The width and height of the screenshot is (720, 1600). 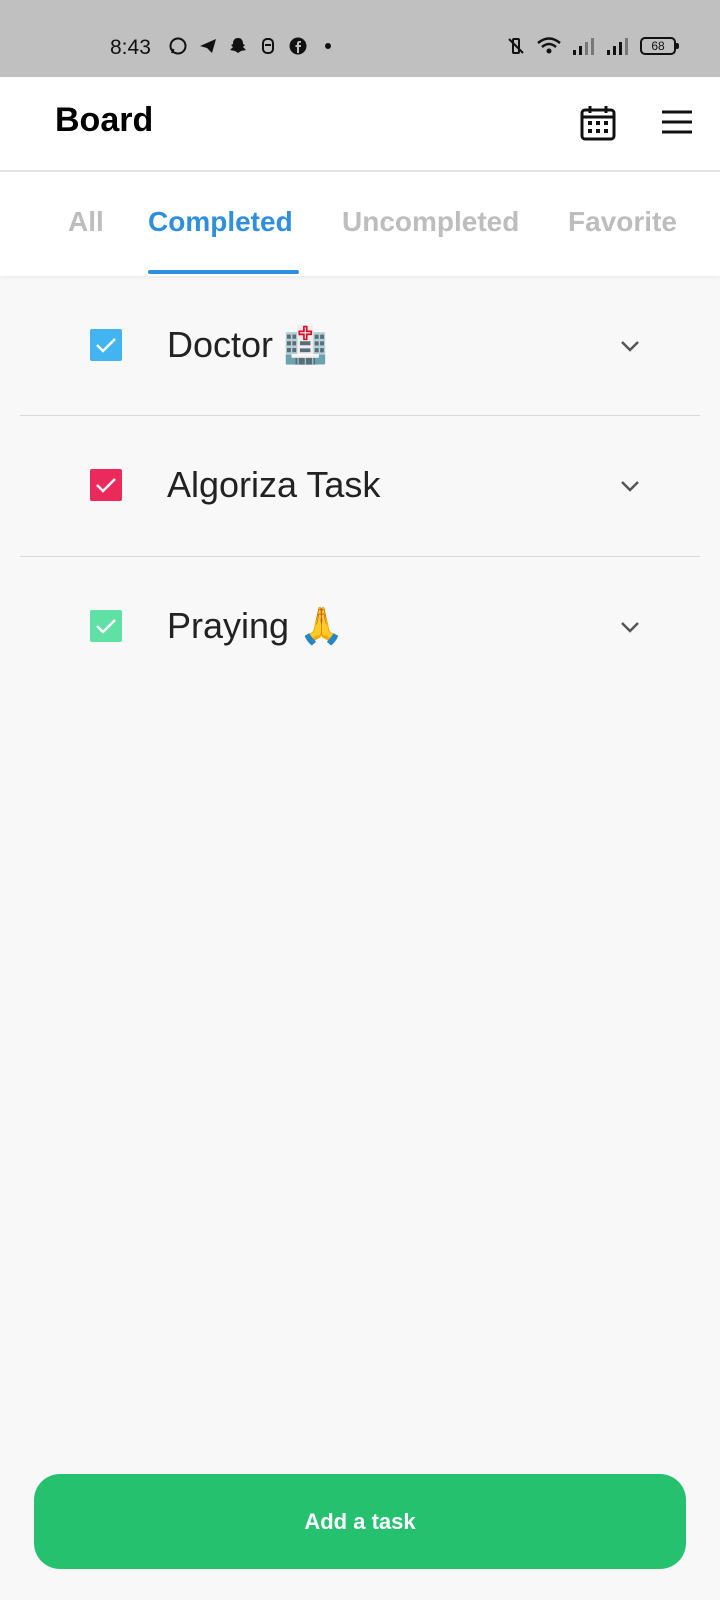 I want to click on task-item: Praying 🙏, so click(x=360, y=627).